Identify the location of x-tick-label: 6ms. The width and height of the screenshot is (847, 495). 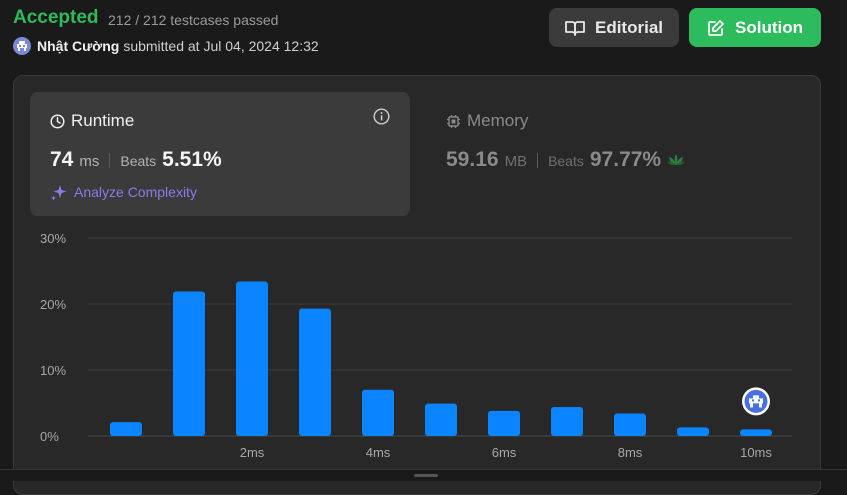
(504, 452).